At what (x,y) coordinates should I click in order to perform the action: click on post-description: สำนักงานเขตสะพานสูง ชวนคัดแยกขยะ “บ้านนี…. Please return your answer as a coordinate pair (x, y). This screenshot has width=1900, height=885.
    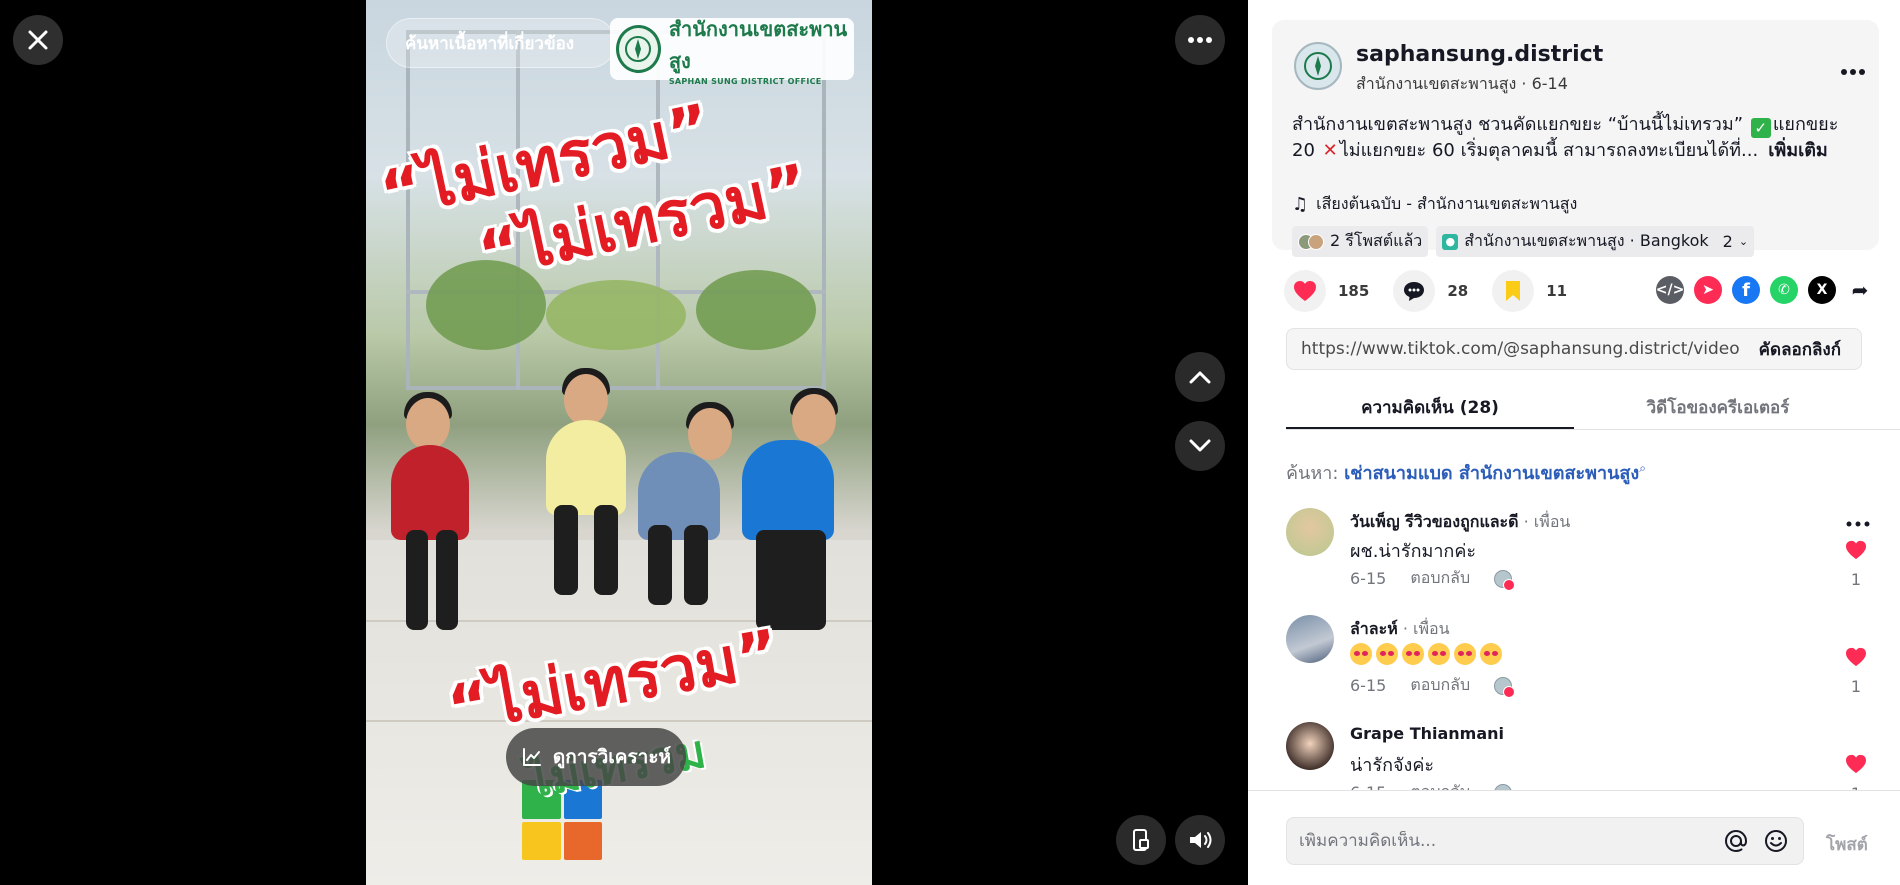
    Looking at the image, I should click on (1577, 138).